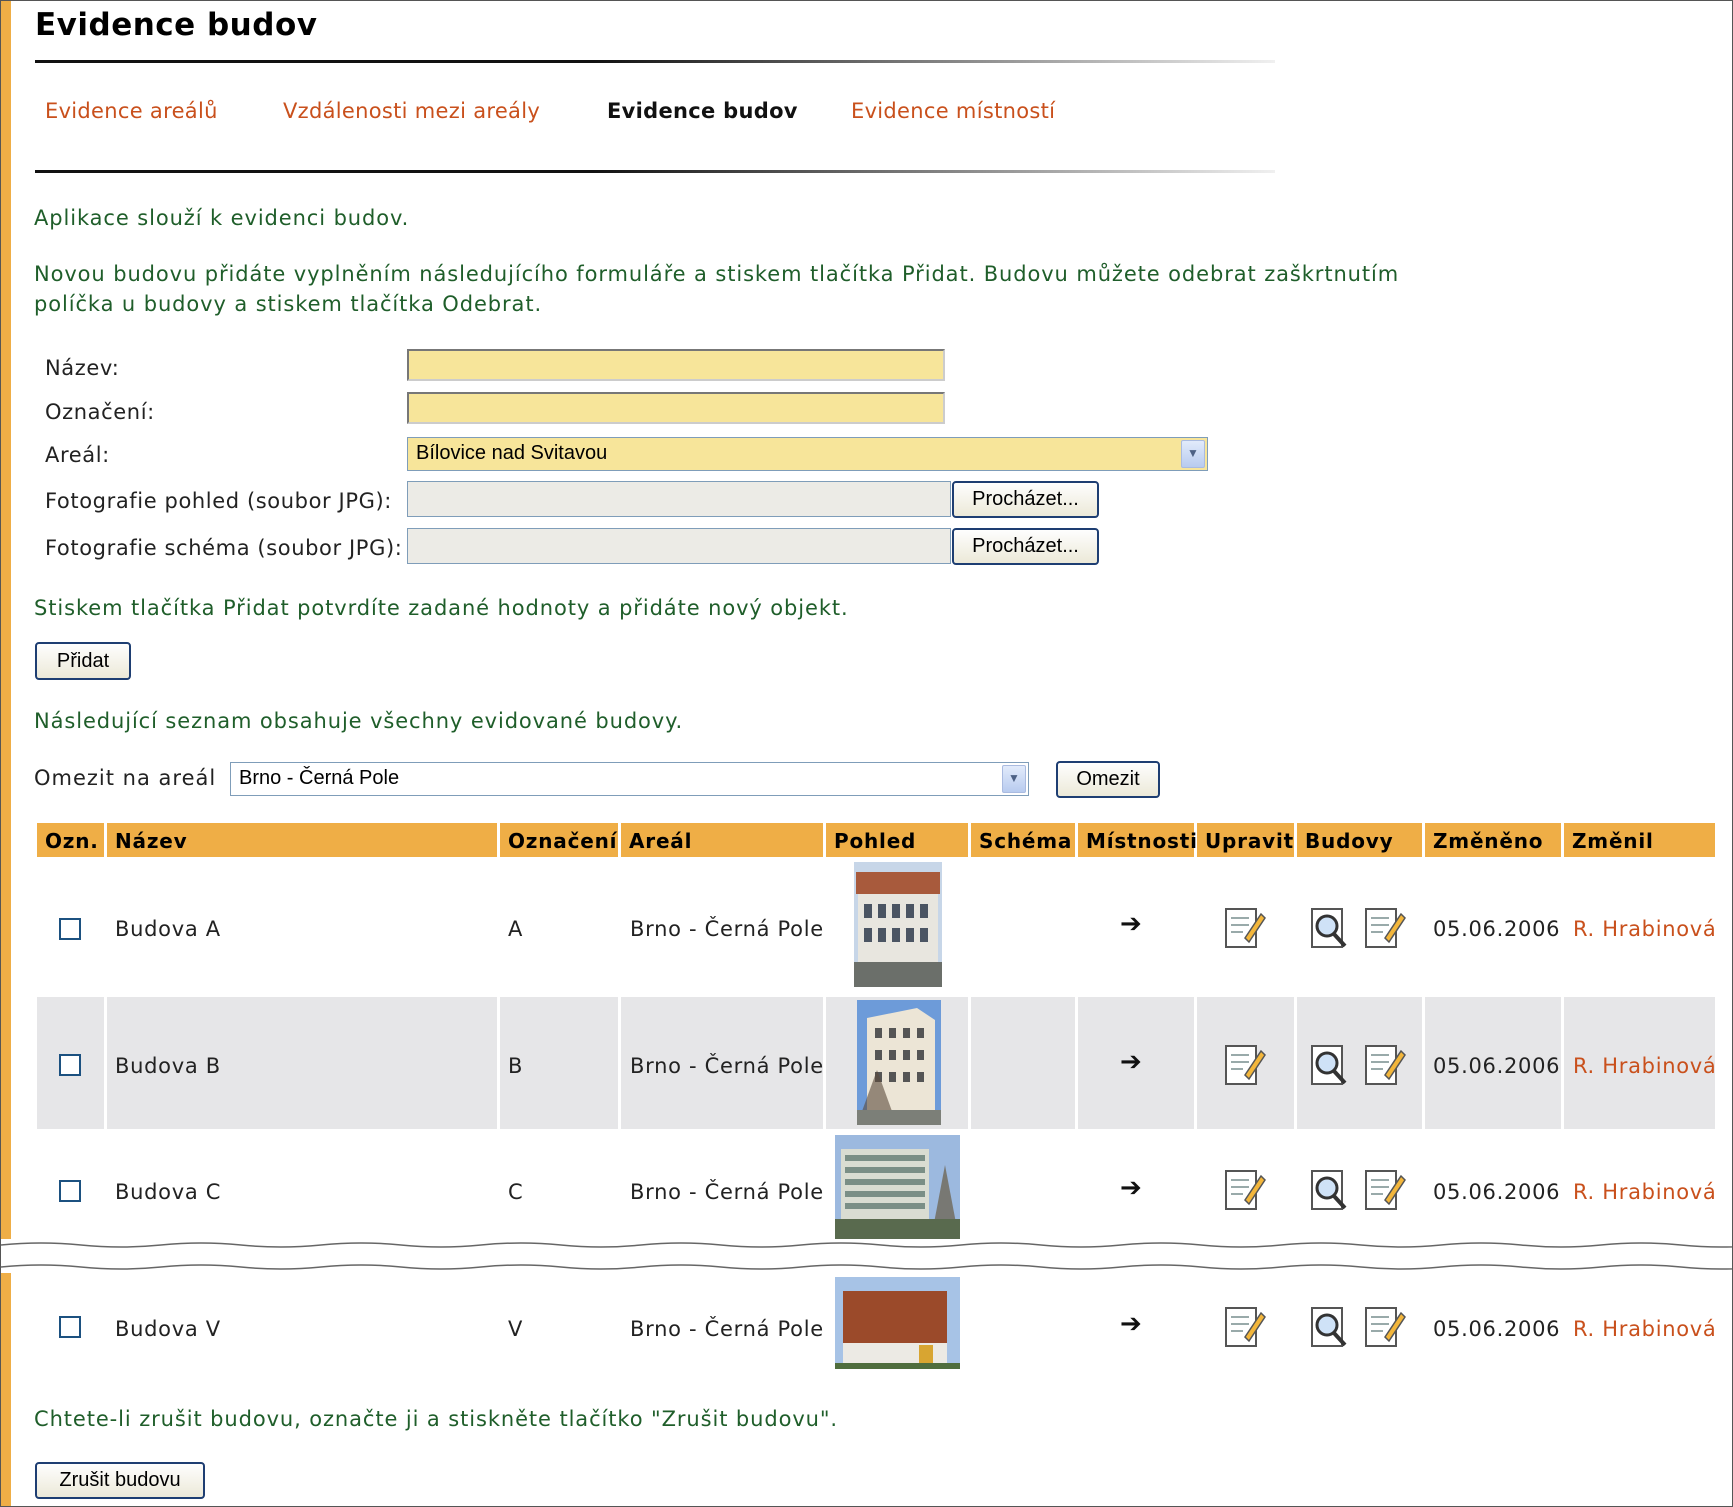 This screenshot has width=1733, height=1507. What do you see at coordinates (125, 778) in the screenshot?
I see `filter-label: Omezit na areál` at bounding box center [125, 778].